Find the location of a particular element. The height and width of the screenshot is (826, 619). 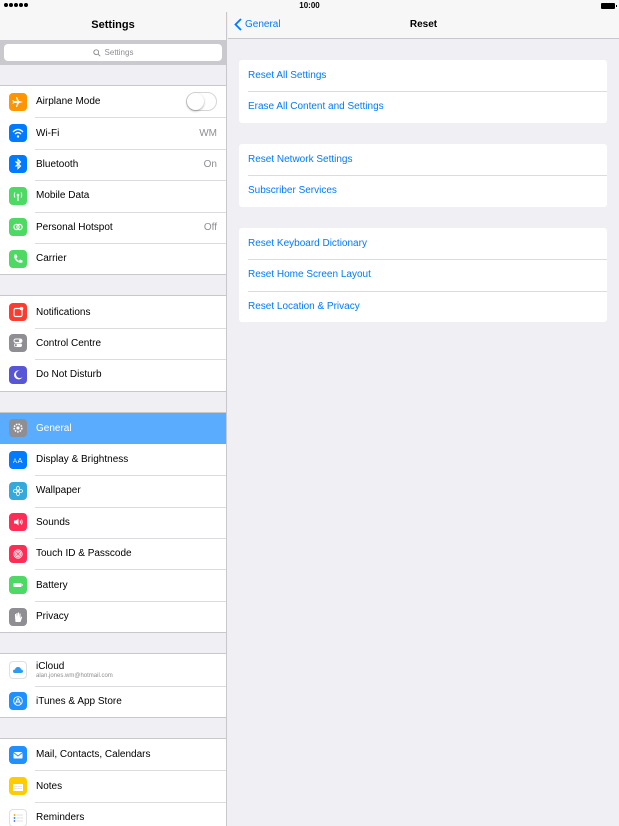

subscriber-services-button: Subscriber Services is located at coordinates (423, 190).